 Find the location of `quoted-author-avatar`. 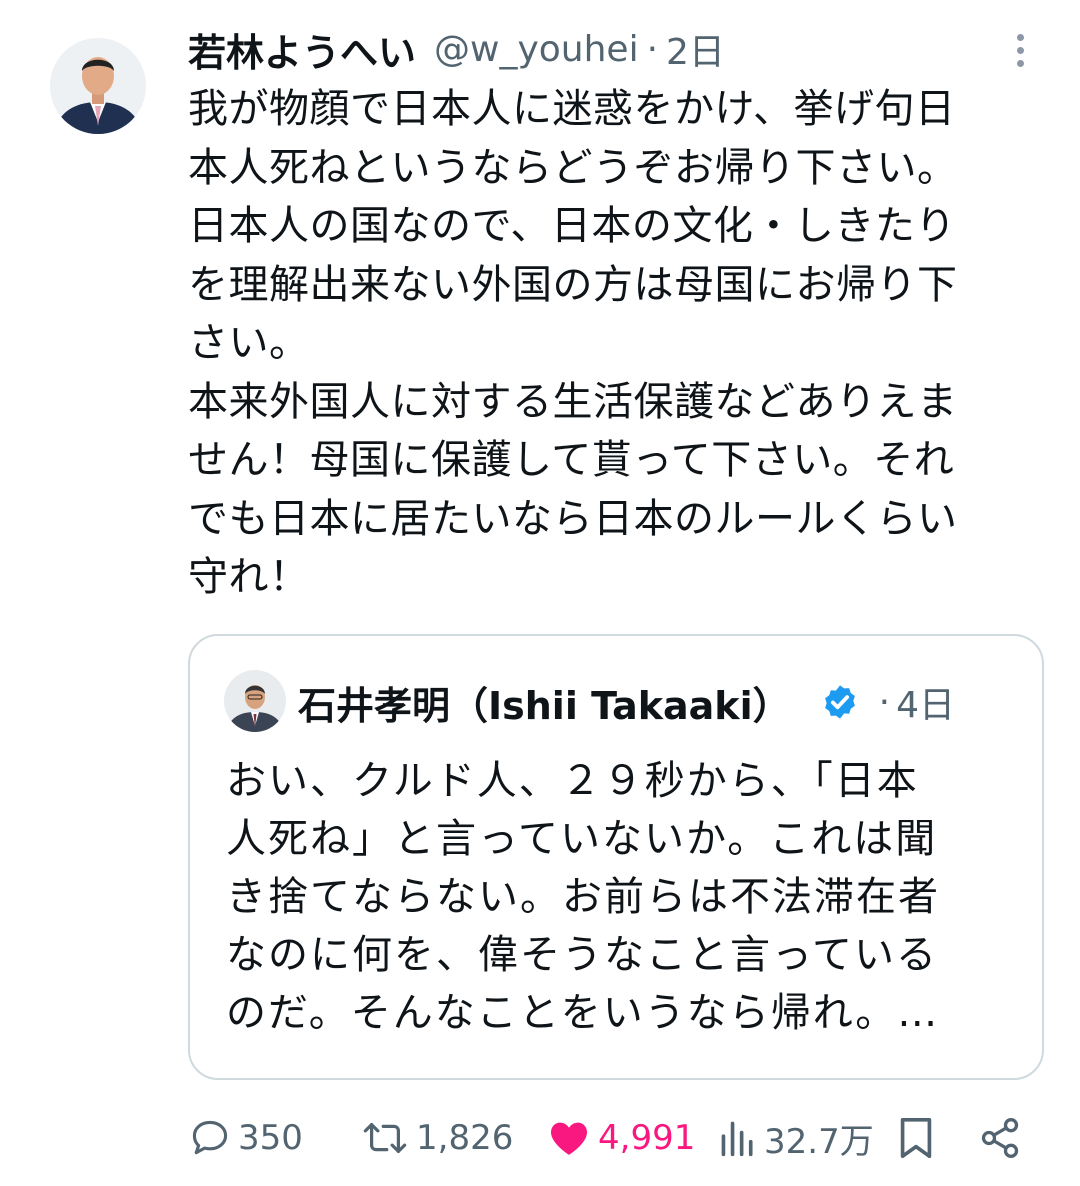

quoted-author-avatar is located at coordinates (255, 701).